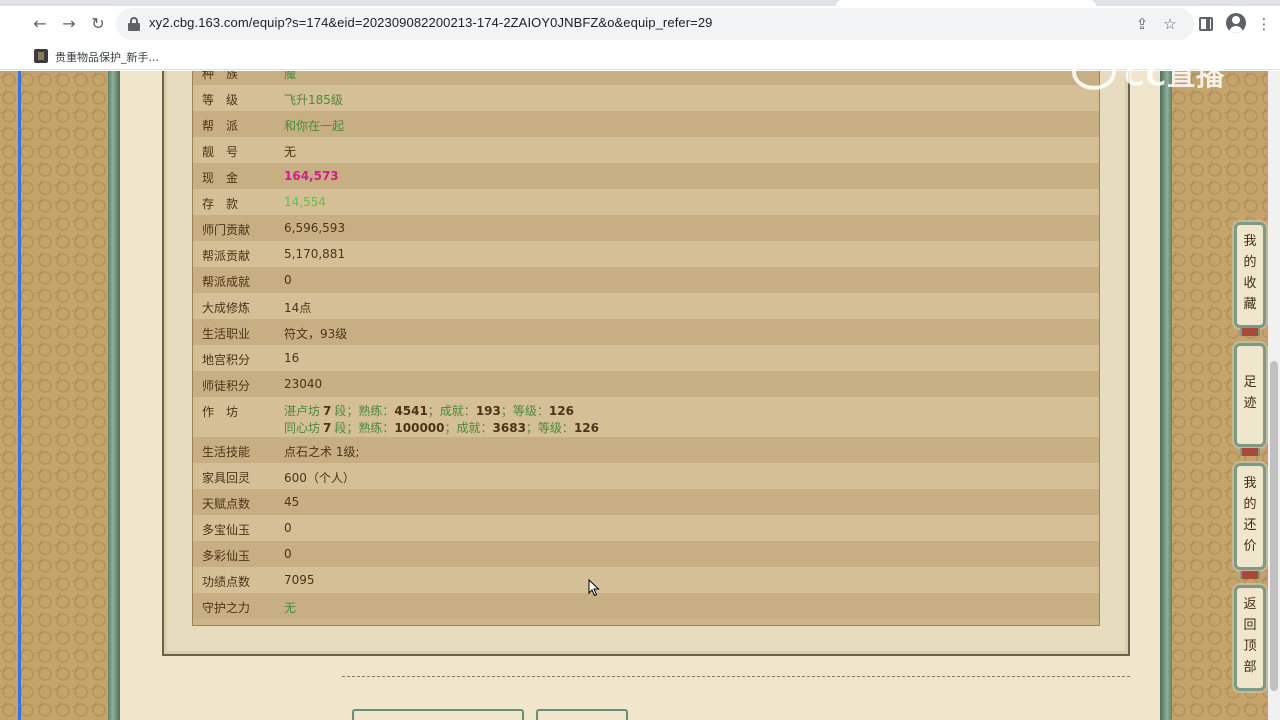 This screenshot has height=720, width=1280. I want to click on float-menu-char: 还, so click(1250, 525).